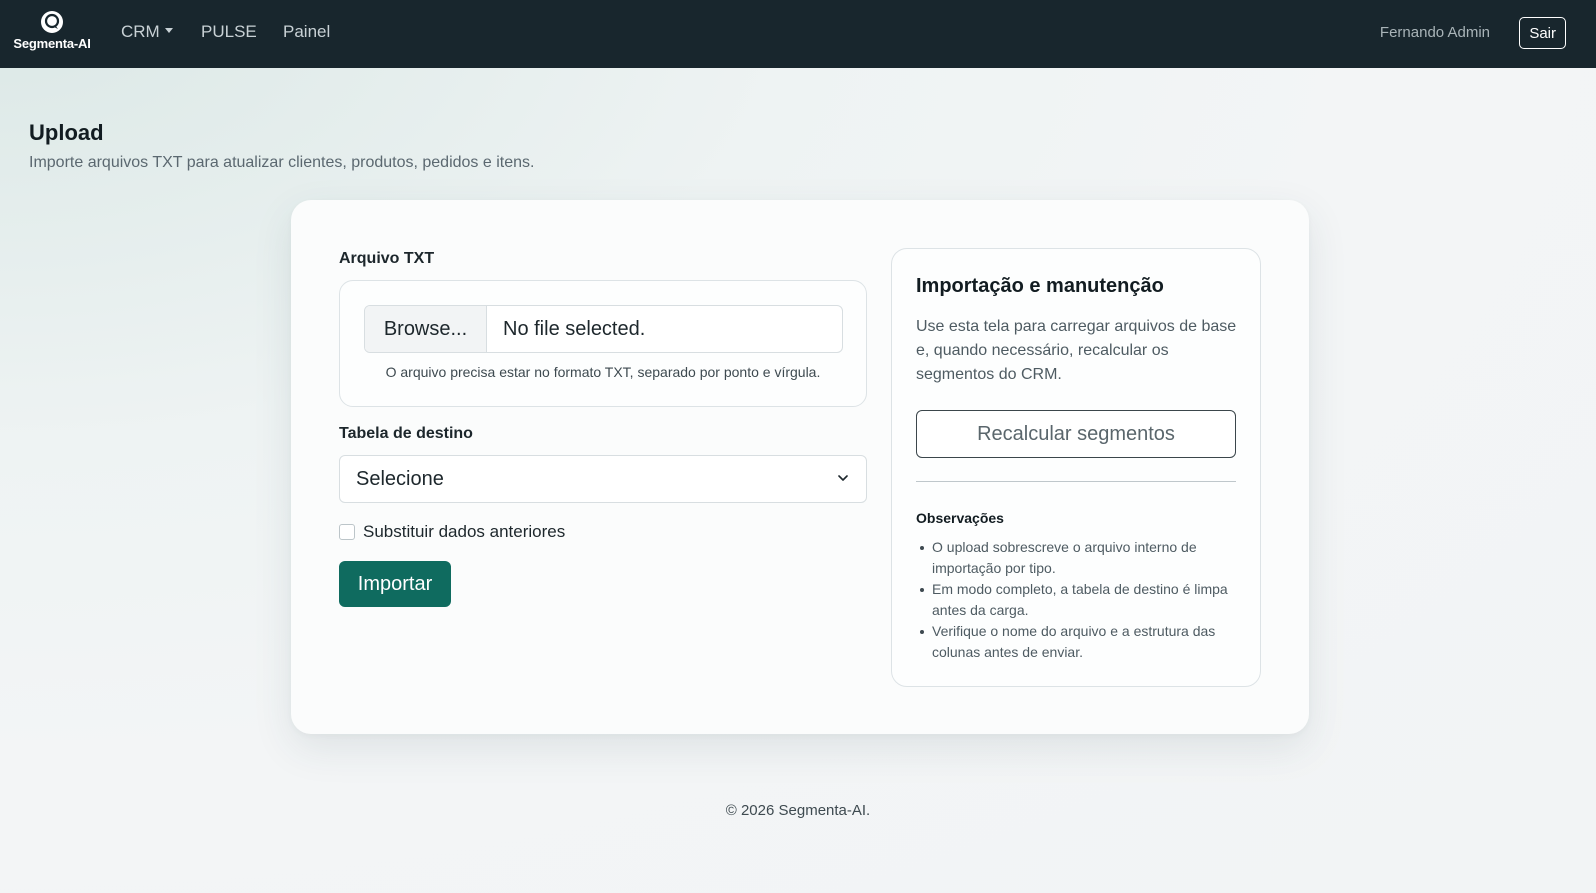 This screenshot has height=893, width=1596. I want to click on import-button: Importar, so click(395, 584).